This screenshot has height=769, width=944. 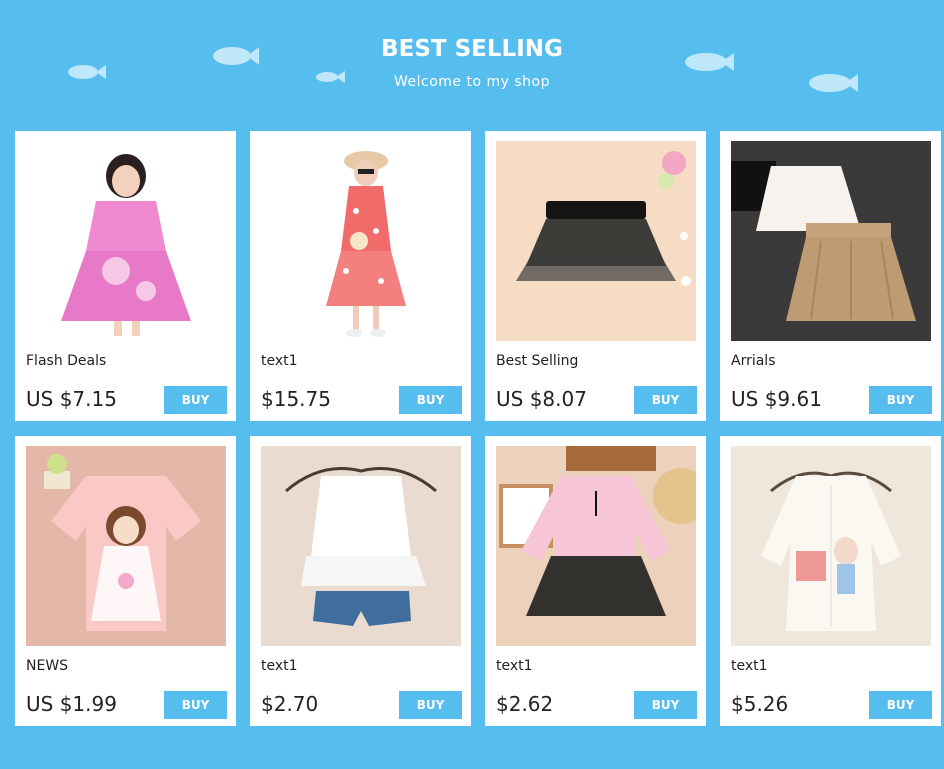 What do you see at coordinates (296, 399) in the screenshot?
I see `product-price: $15.75` at bounding box center [296, 399].